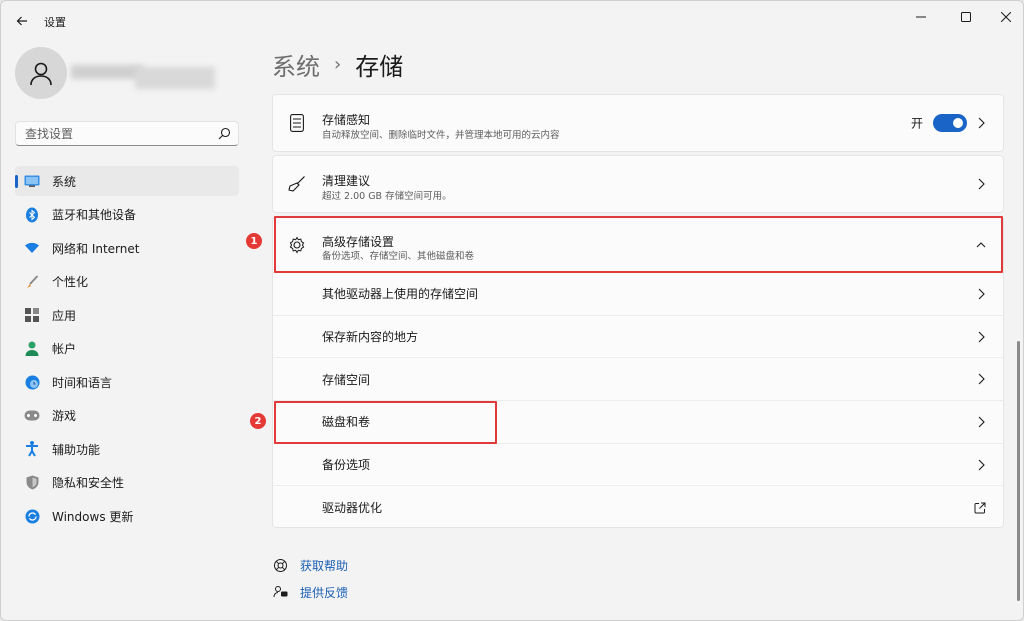 This screenshot has height=621, width=1024. I want to click on toggle-knob, so click(958, 123).